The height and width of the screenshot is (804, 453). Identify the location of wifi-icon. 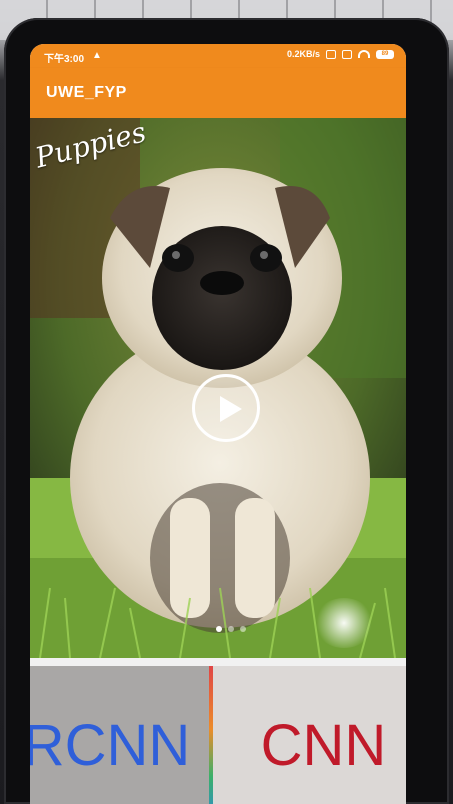
(364, 54).